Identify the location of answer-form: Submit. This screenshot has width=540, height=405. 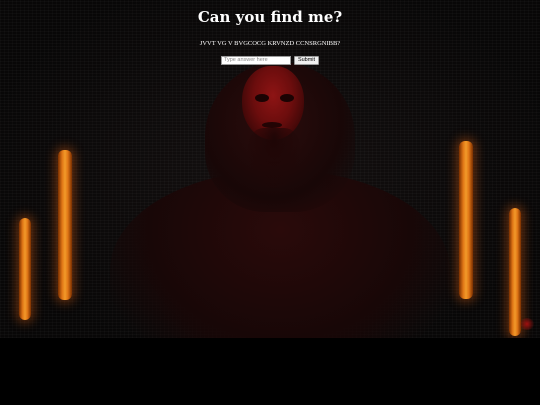
(270, 60).